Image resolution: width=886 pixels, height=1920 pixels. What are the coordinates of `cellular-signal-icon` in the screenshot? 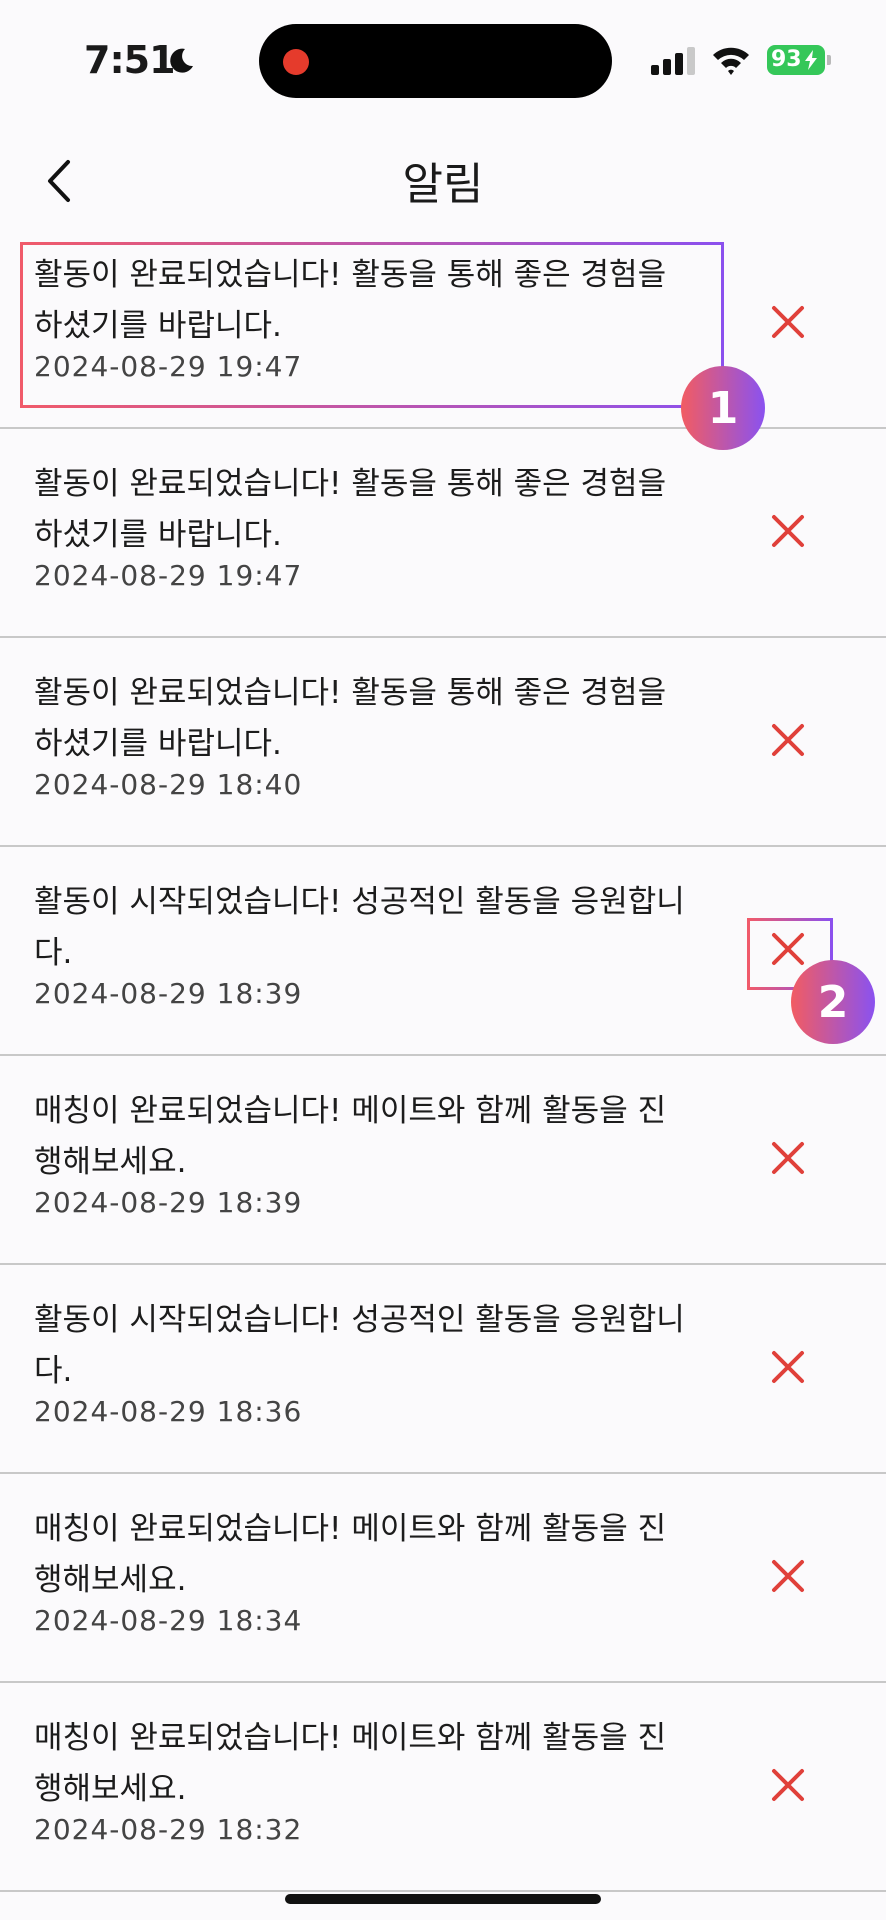 It's located at (673, 61).